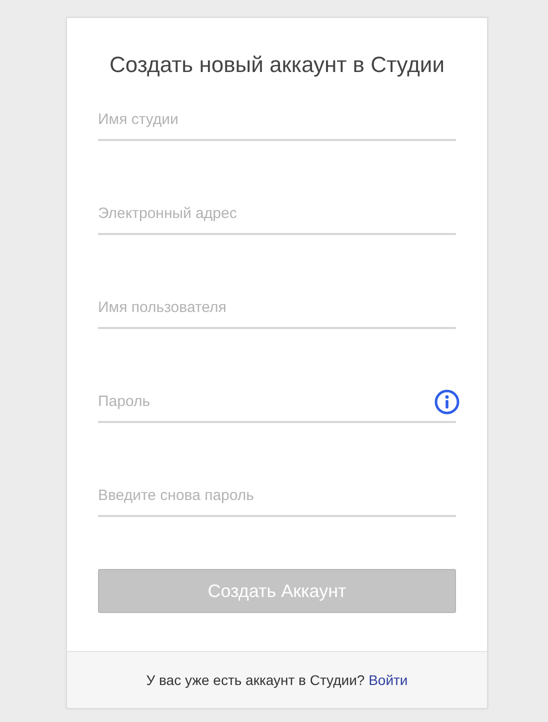  I want to click on input-field: Пароль, so click(277, 402).